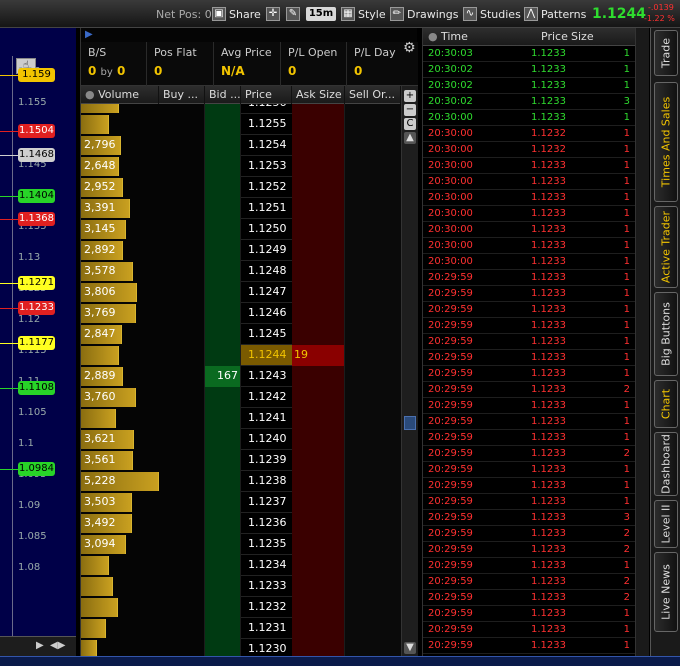  What do you see at coordinates (273, 14) in the screenshot?
I see `crosshair-button: ✛` at bounding box center [273, 14].